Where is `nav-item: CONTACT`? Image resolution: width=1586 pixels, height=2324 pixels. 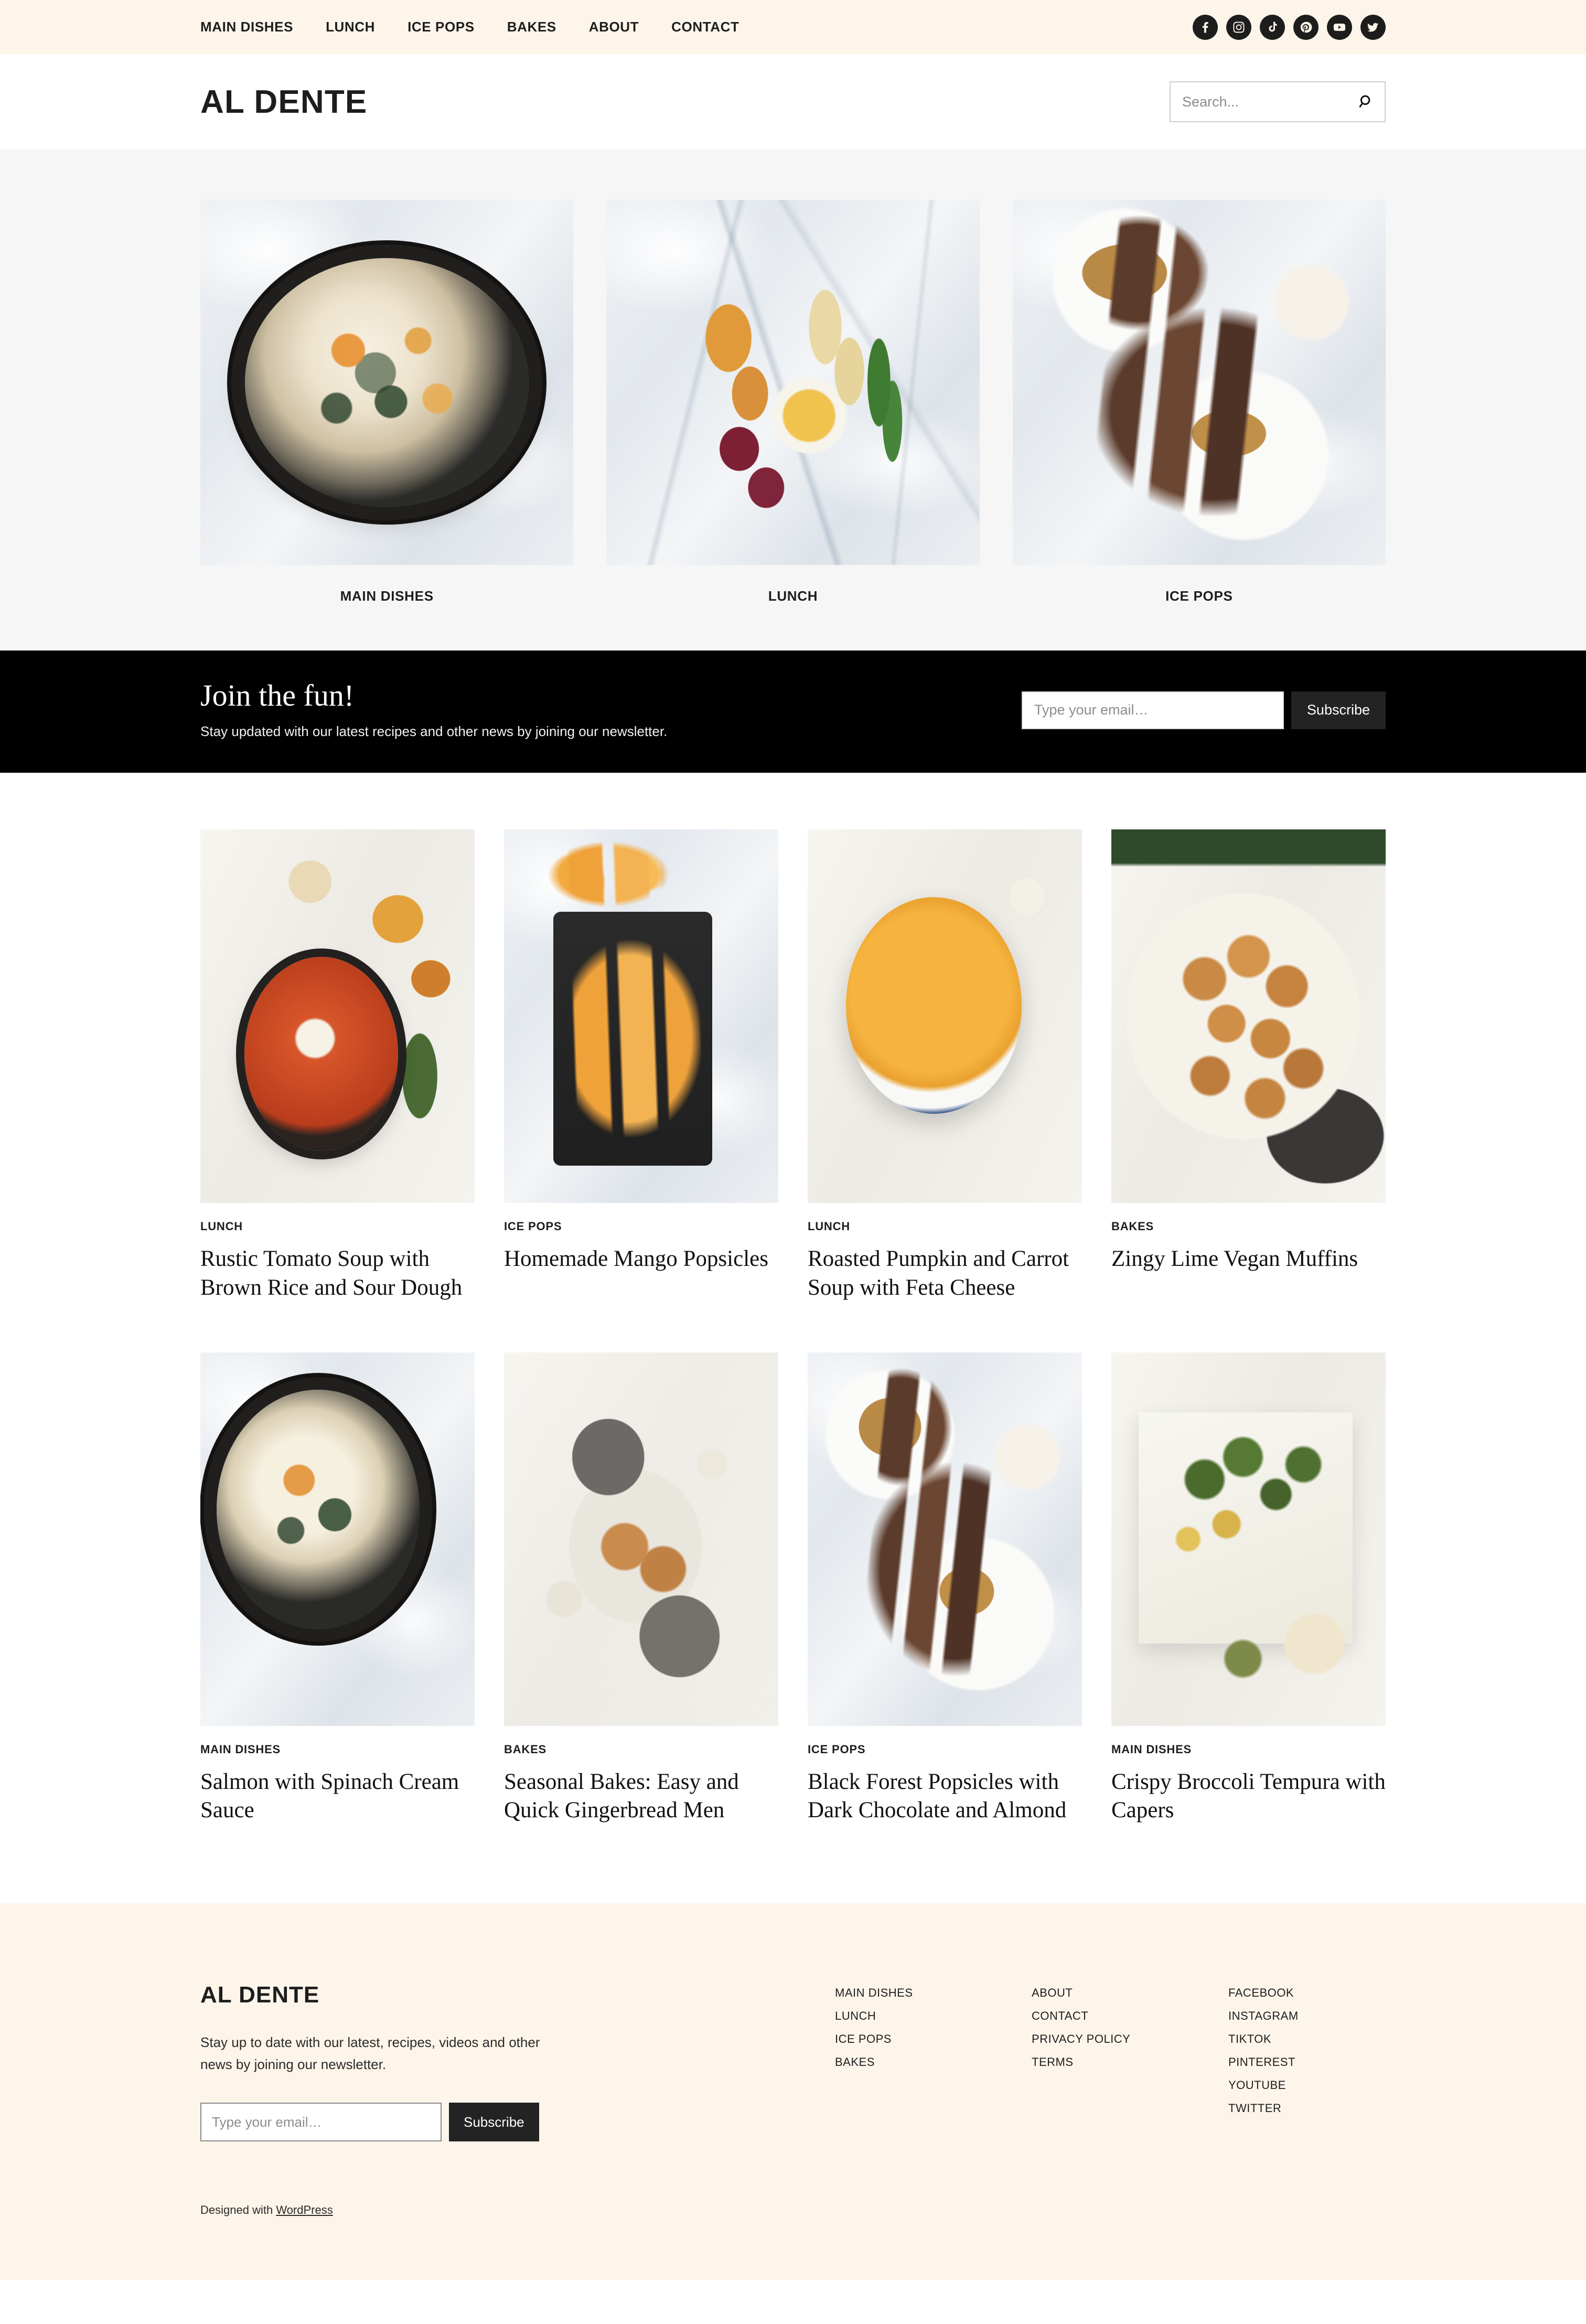
nav-item: CONTACT is located at coordinates (705, 27).